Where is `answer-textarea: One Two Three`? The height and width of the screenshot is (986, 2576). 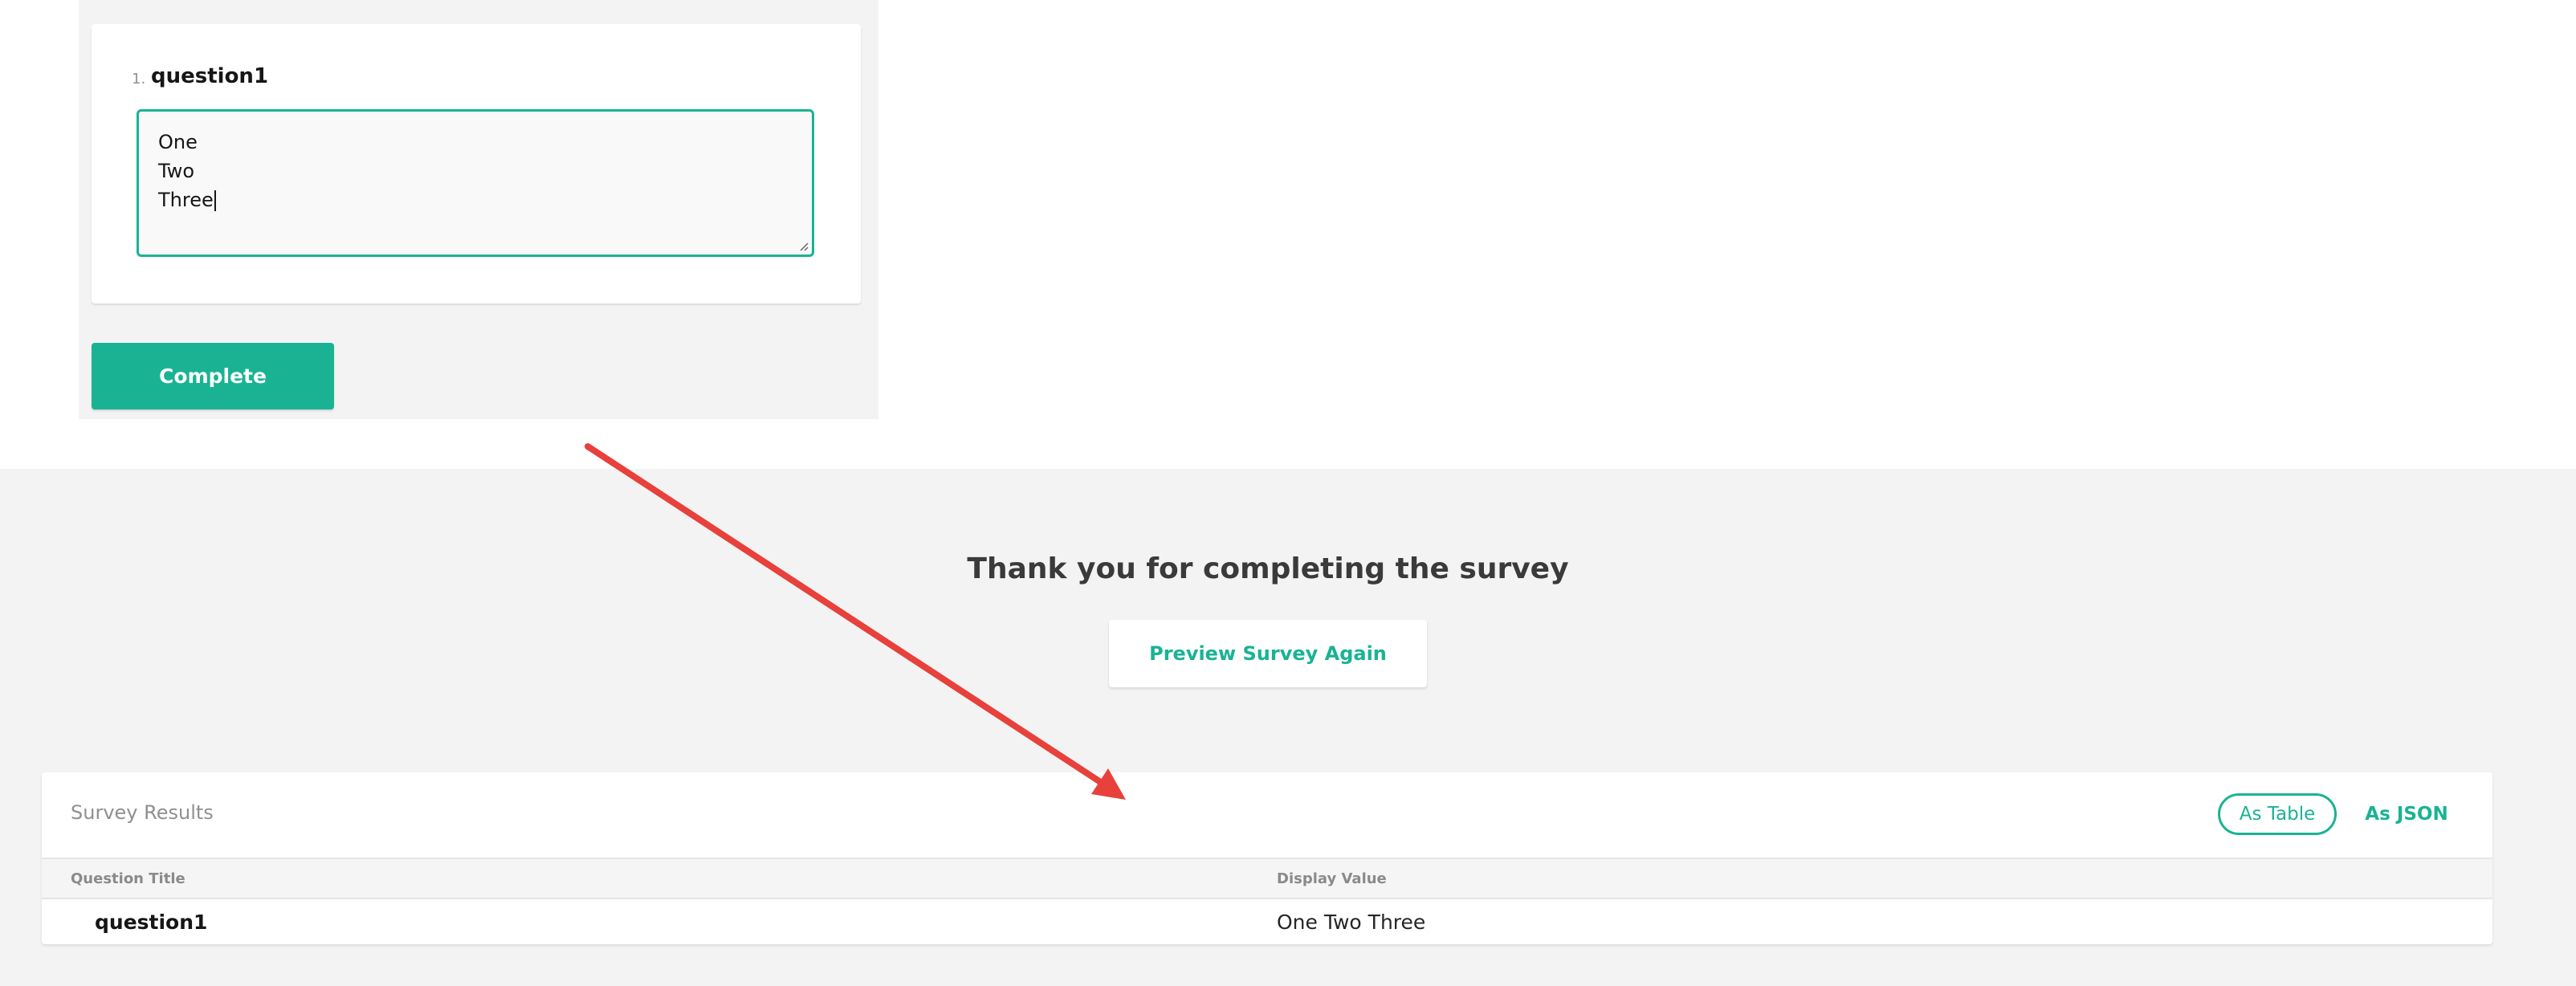 answer-textarea: One Two Three is located at coordinates (475, 183).